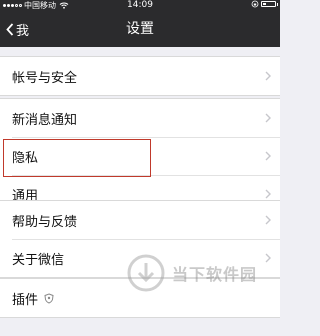 The height and width of the screenshot is (336, 320). I want to click on download-logo-icon, so click(146, 273).